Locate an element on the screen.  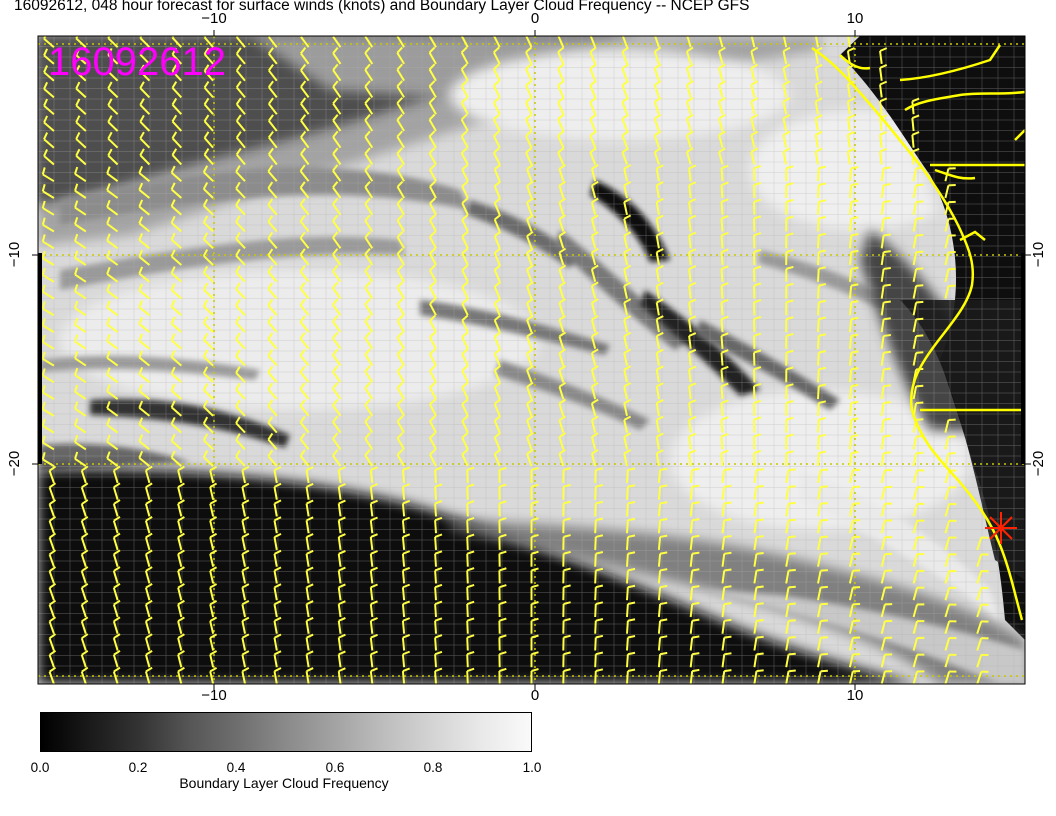
colorbar-tick: 1.0 is located at coordinates (532, 767).